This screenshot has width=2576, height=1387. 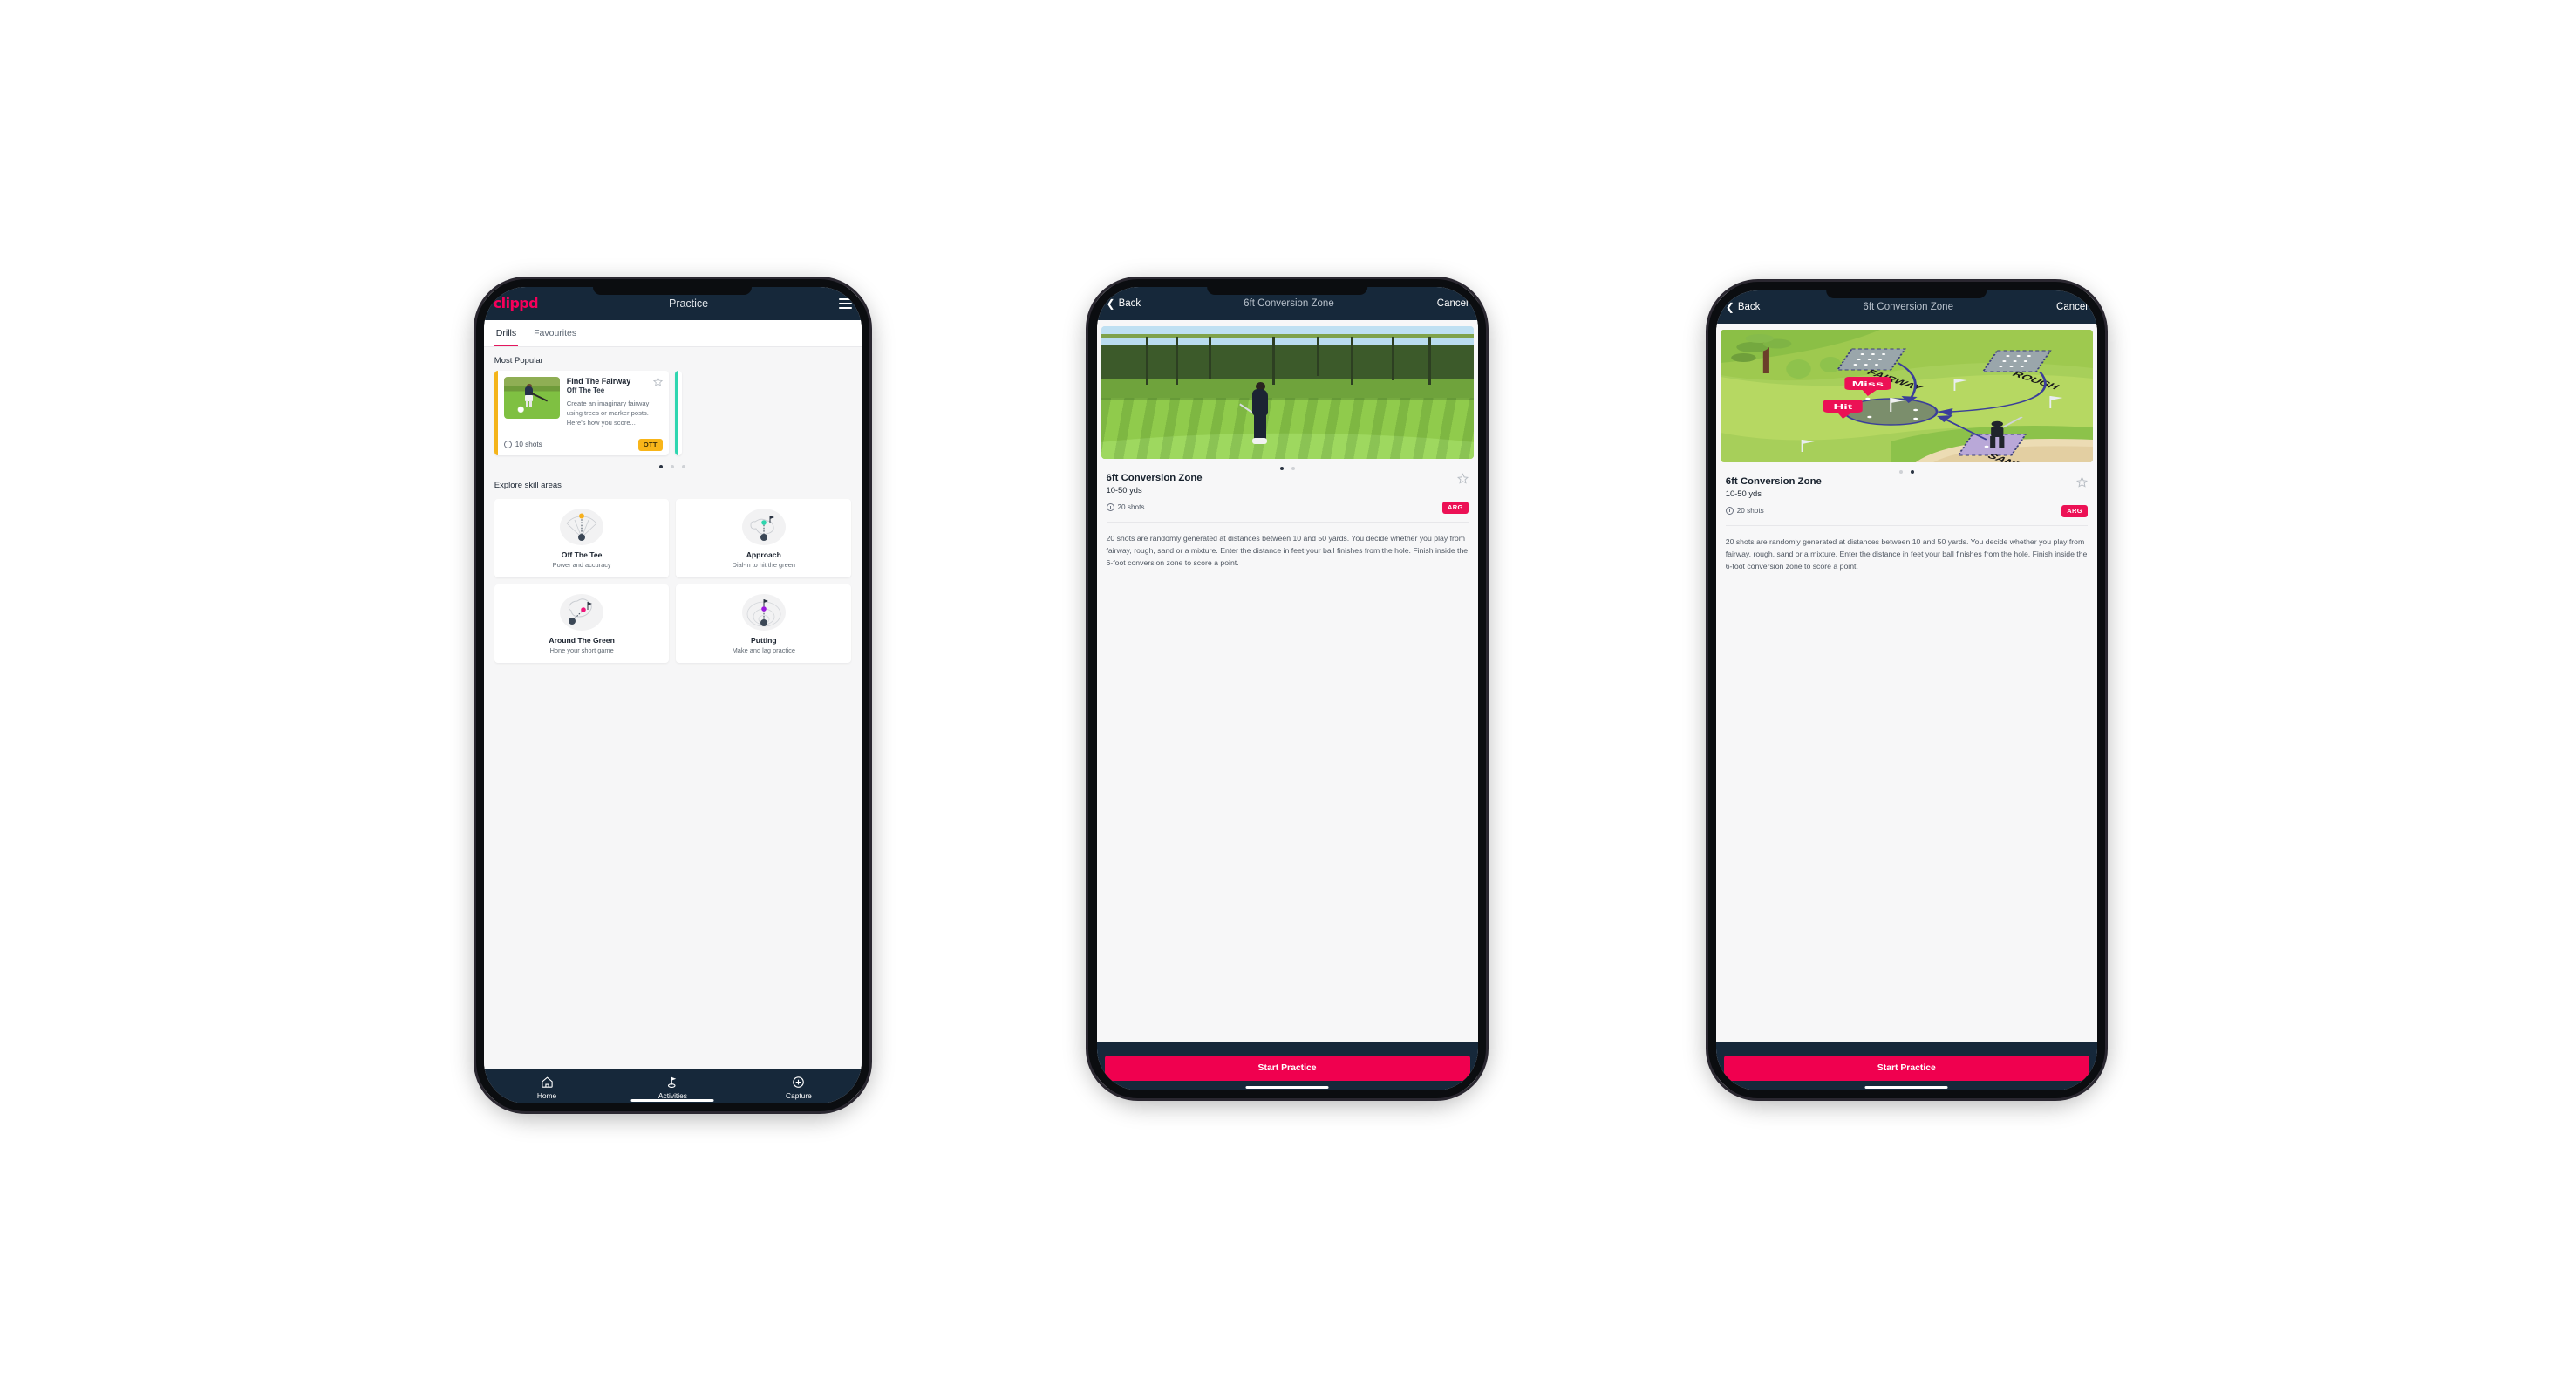 I want to click on drill-title: Find The Fairway, so click(x=599, y=381).